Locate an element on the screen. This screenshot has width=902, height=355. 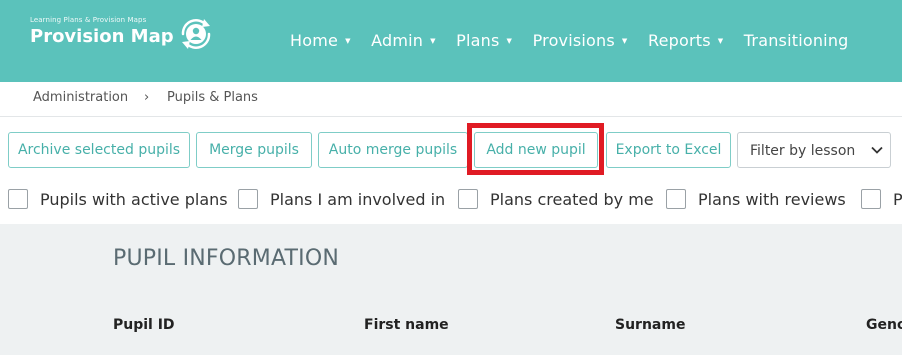
filter-active-plans: Pupils with active plans is located at coordinates (118, 199).